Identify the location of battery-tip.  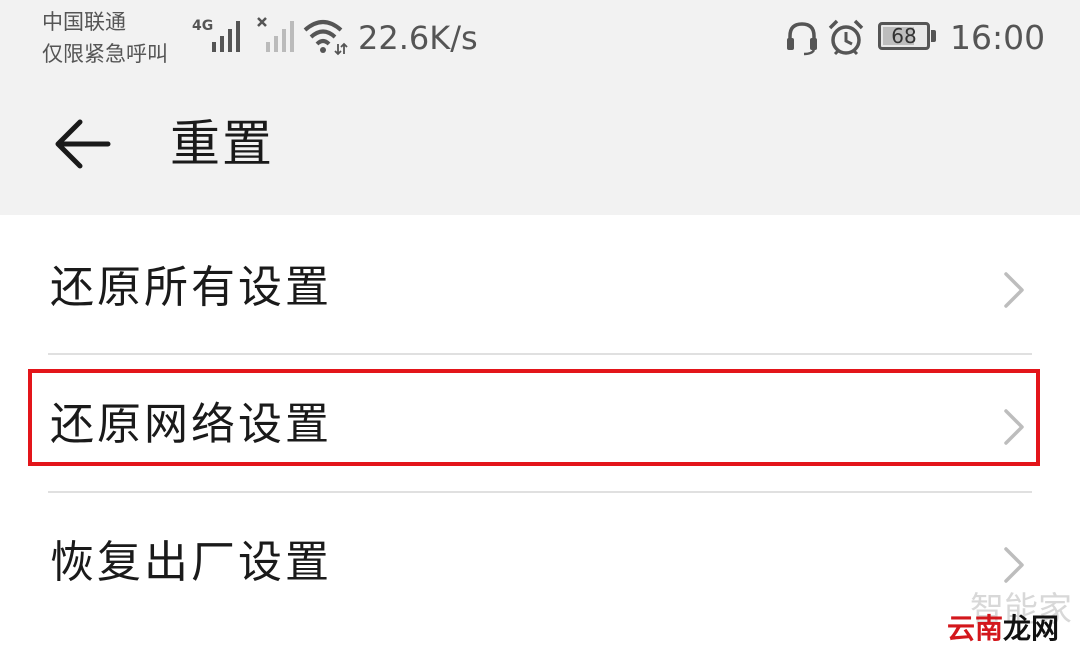
(933, 36).